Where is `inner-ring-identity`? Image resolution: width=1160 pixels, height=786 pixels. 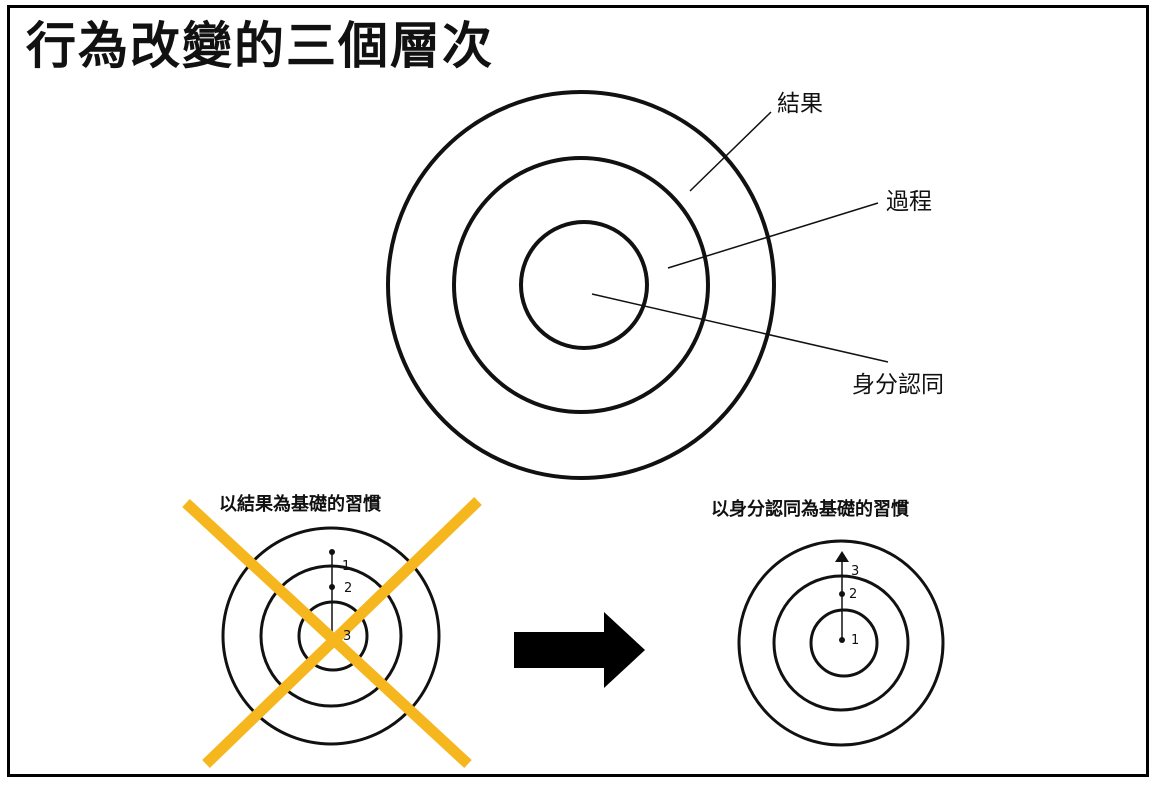 inner-ring-identity is located at coordinates (584, 285).